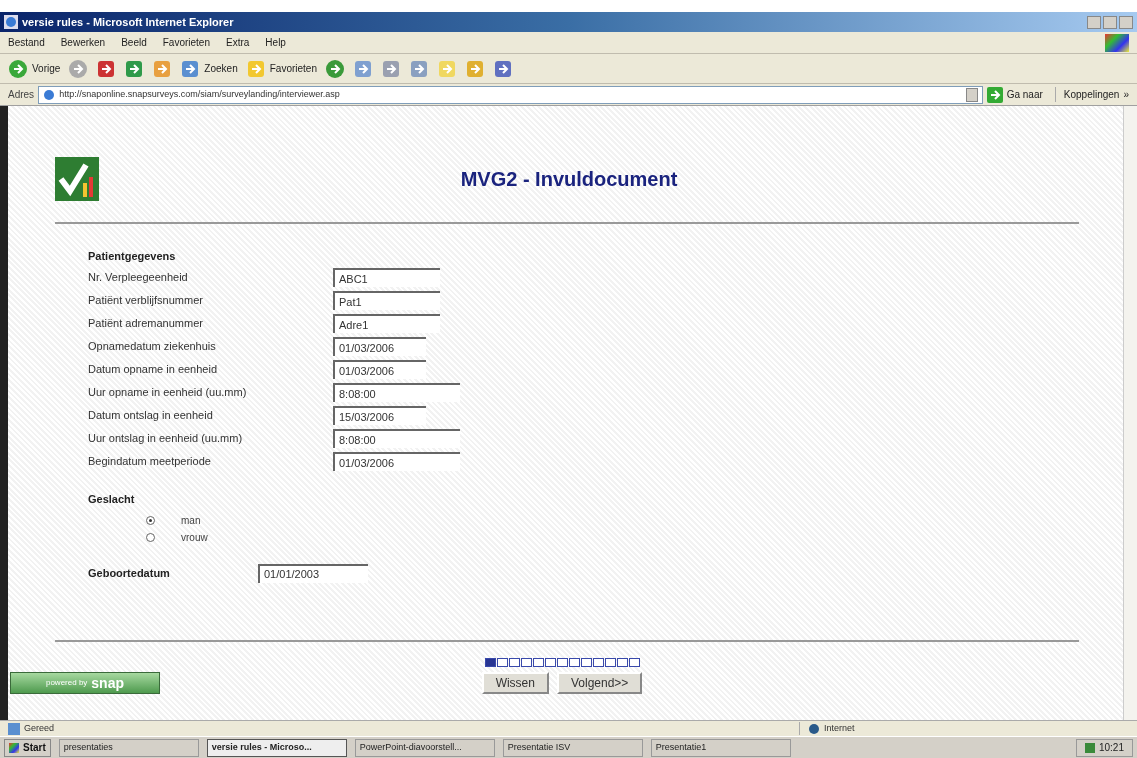 The width and height of the screenshot is (1137, 758). Describe the element at coordinates (112, 499) in the screenshot. I see `gender-label: Geslacht` at that location.